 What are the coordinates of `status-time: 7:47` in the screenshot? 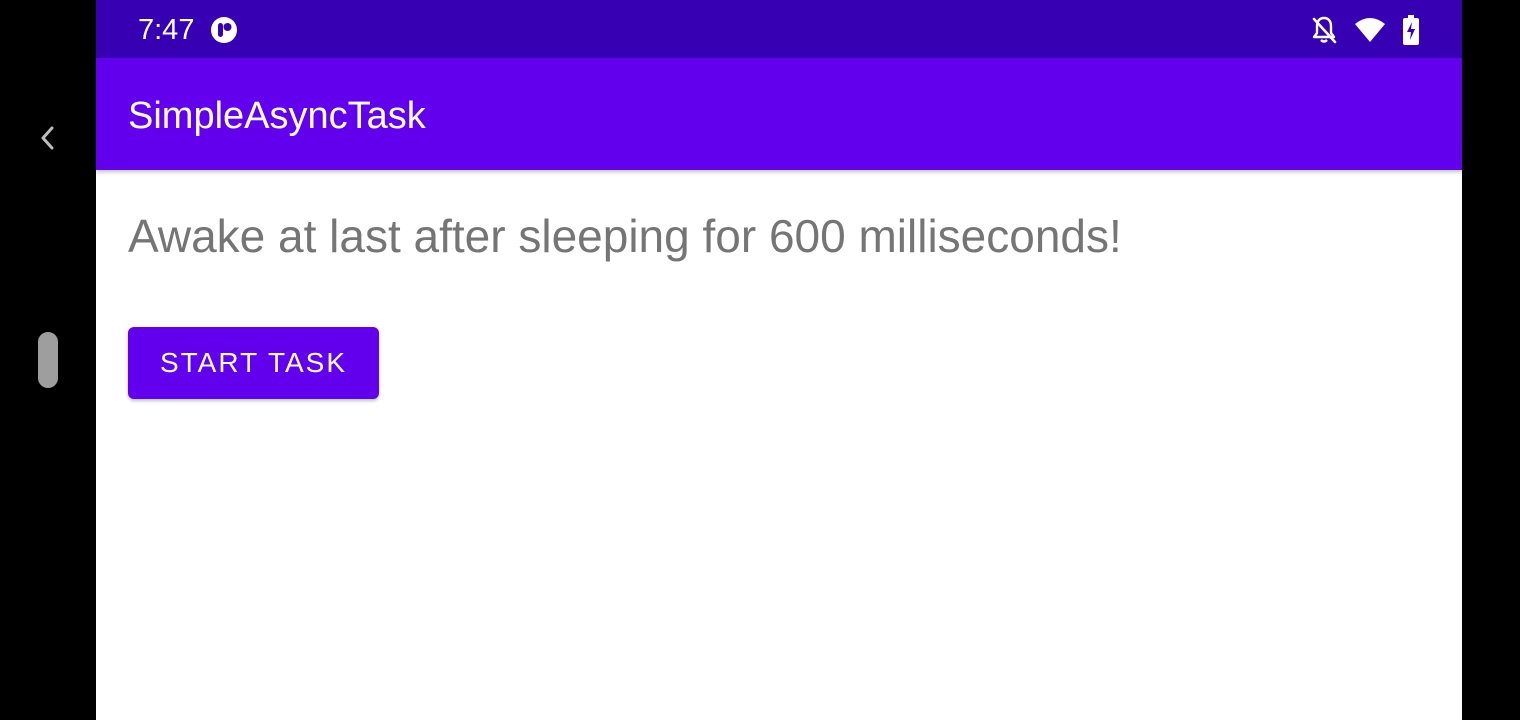 It's located at (166, 30).